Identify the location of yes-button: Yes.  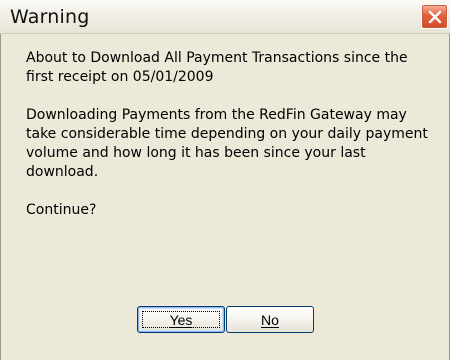
(181, 319).